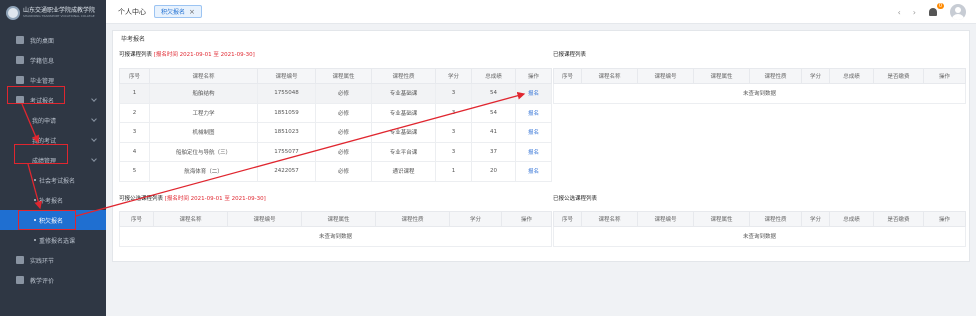 The height and width of the screenshot is (316, 976). Describe the element at coordinates (42, 281) in the screenshot. I see `sidebar-item-label: 教学评价` at that location.